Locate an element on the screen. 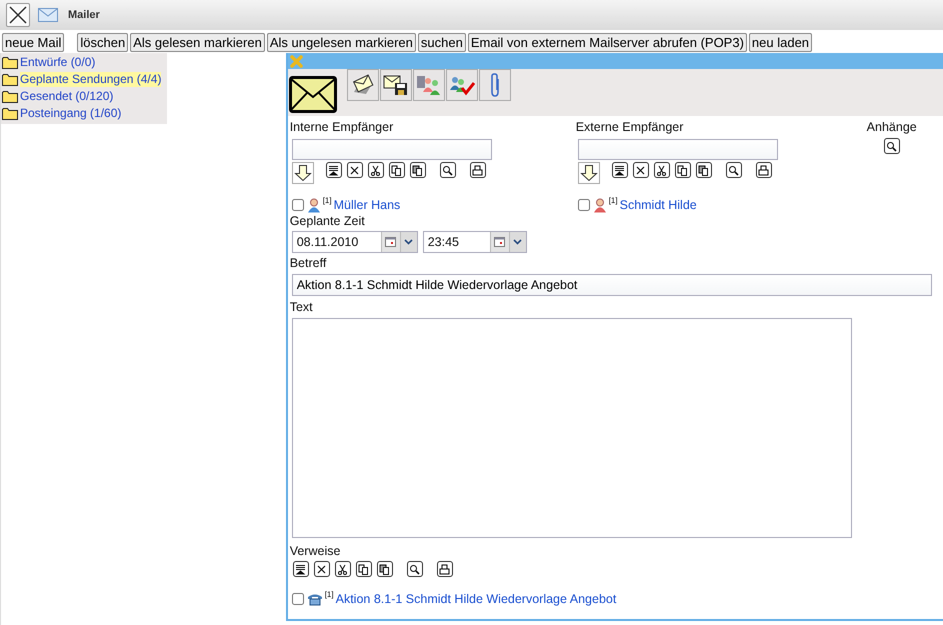 This screenshot has width=943, height=625. toolbar-button: suchen is located at coordinates (442, 42).